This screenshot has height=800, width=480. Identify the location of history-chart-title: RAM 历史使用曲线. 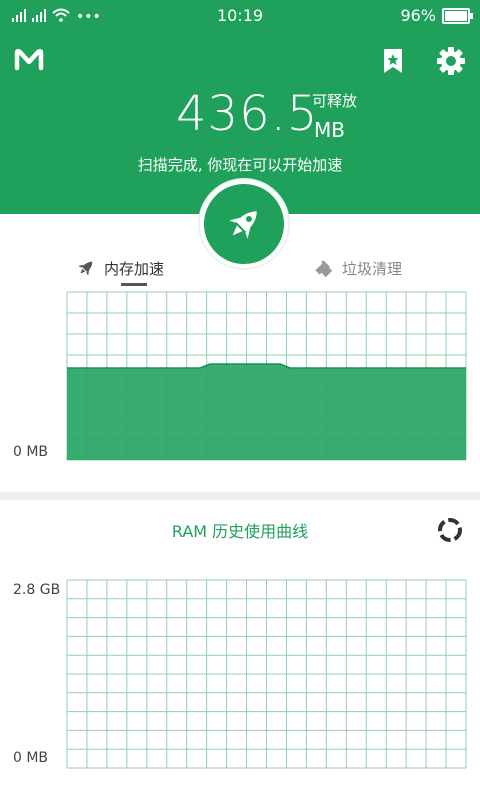
(240, 531).